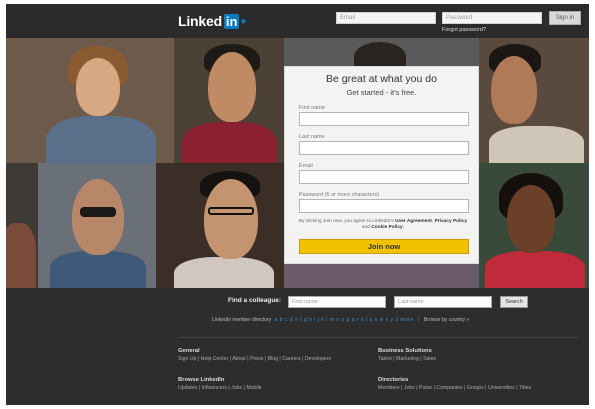  I want to click on footer-links: Updates | Influencers | Jobs | Mobile, so click(220, 388).